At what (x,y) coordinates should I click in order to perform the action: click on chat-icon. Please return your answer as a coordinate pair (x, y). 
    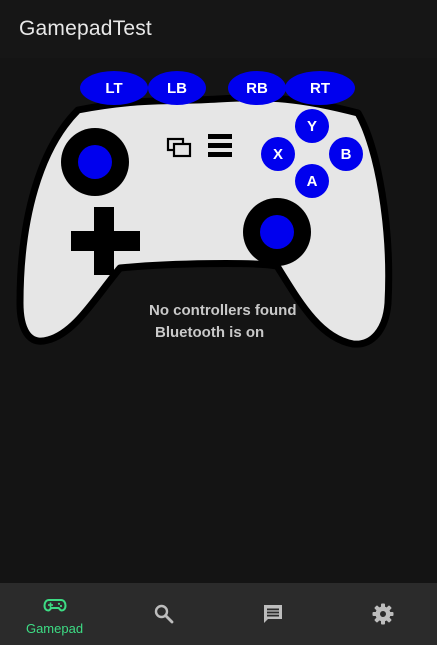
    Looking at the image, I should click on (272, 614).